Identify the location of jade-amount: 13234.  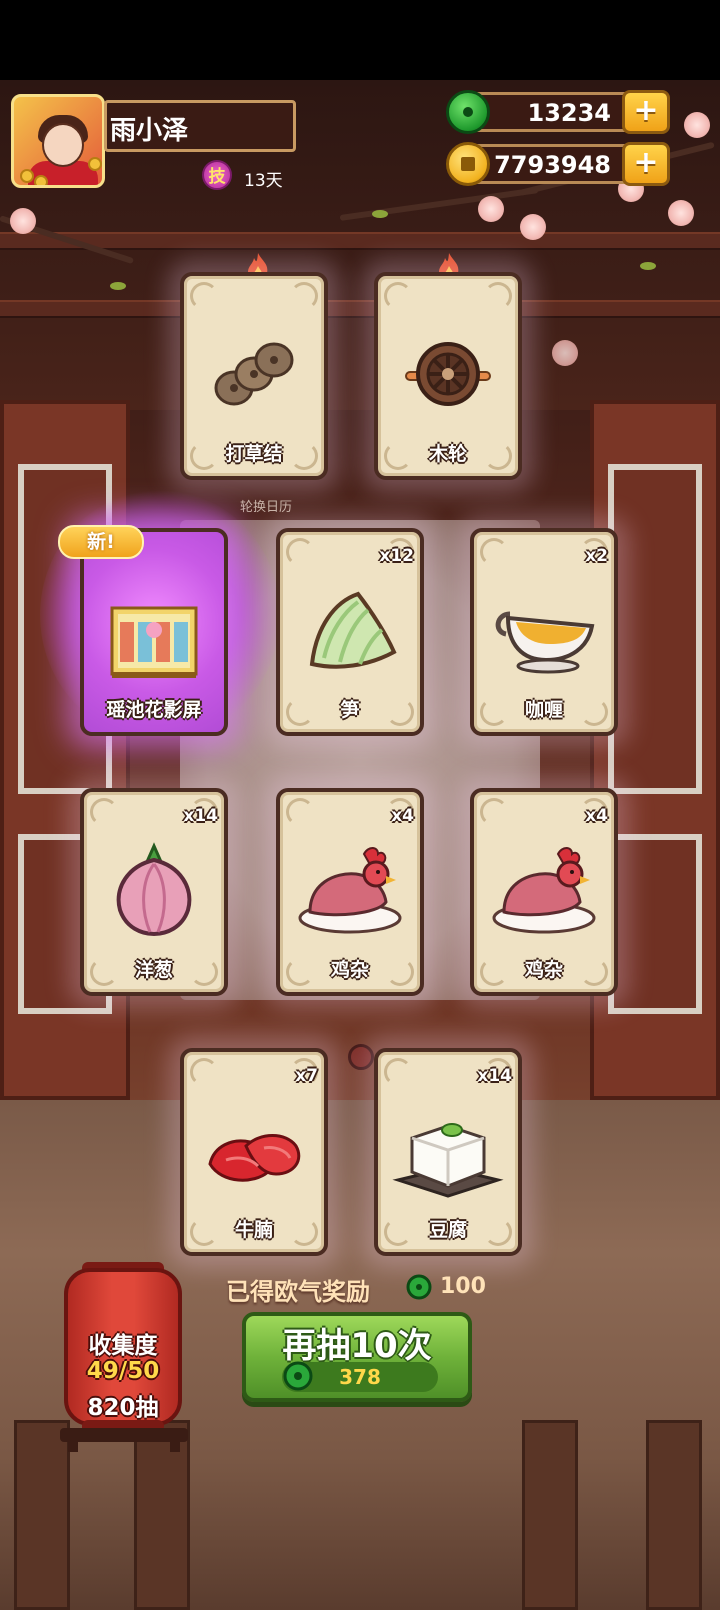
(569, 113).